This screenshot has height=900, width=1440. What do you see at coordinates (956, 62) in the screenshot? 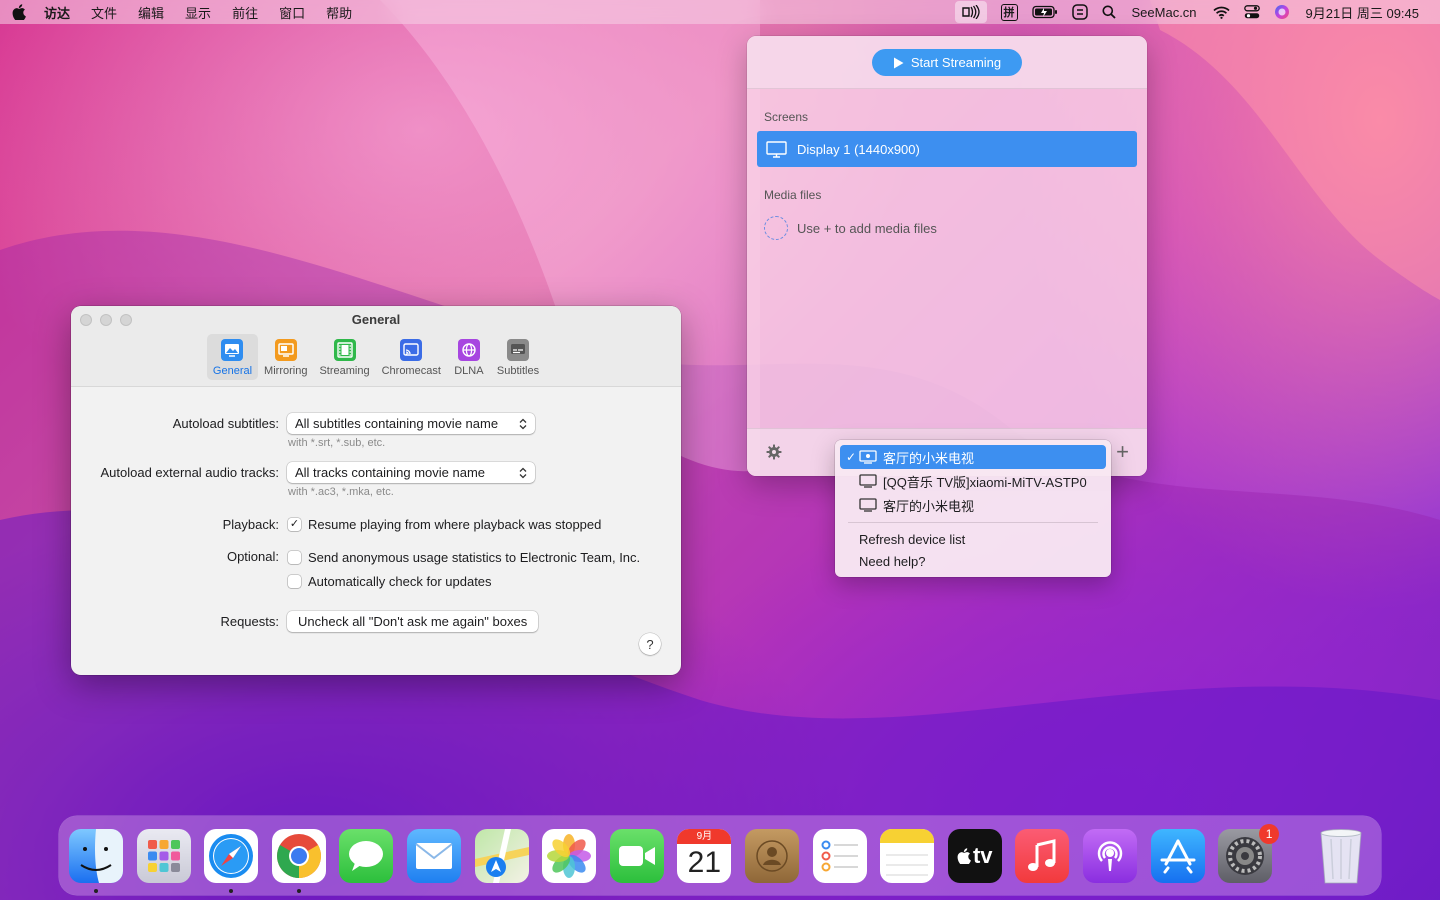
I see `start-streaming-label: Start Streaming` at bounding box center [956, 62].